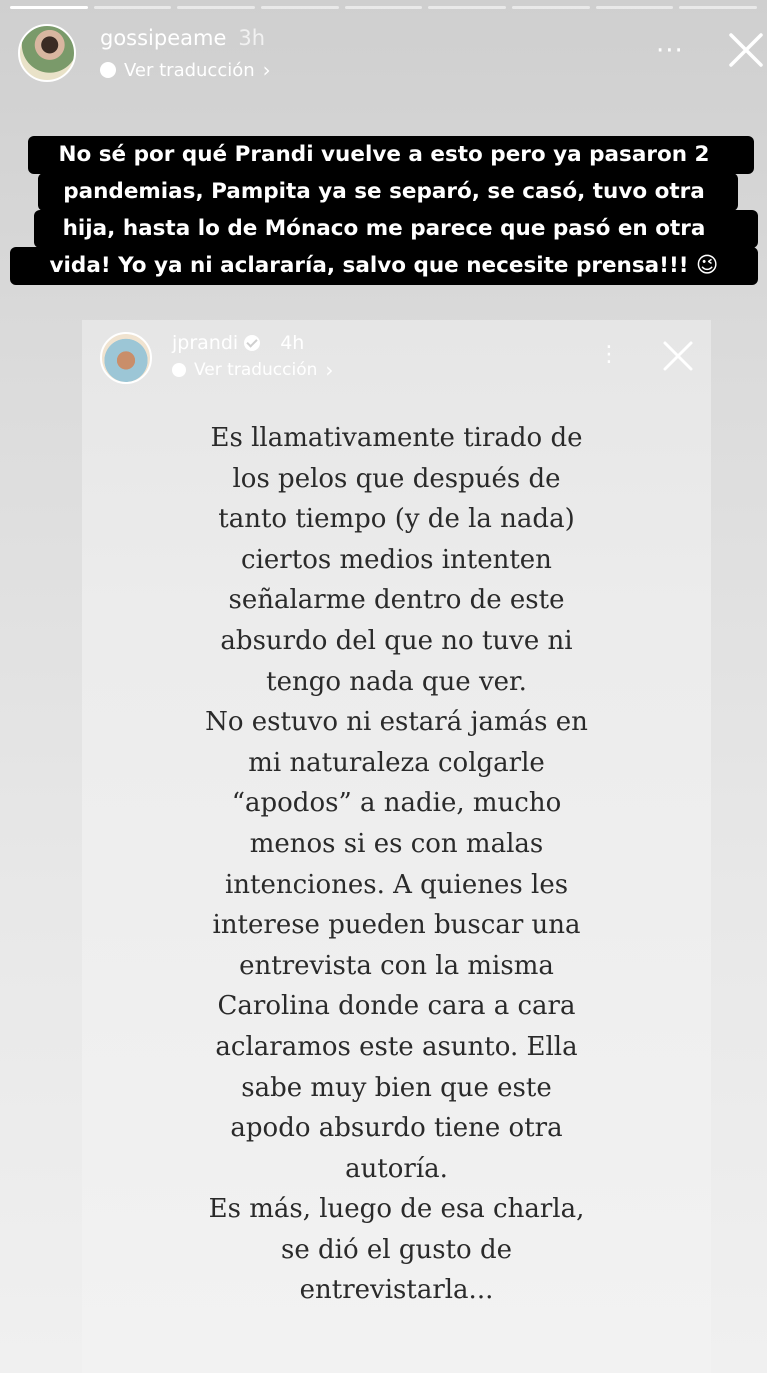 The image size is (767, 1373). I want to click on statement-line: ciertos medios intenten, so click(396, 559).